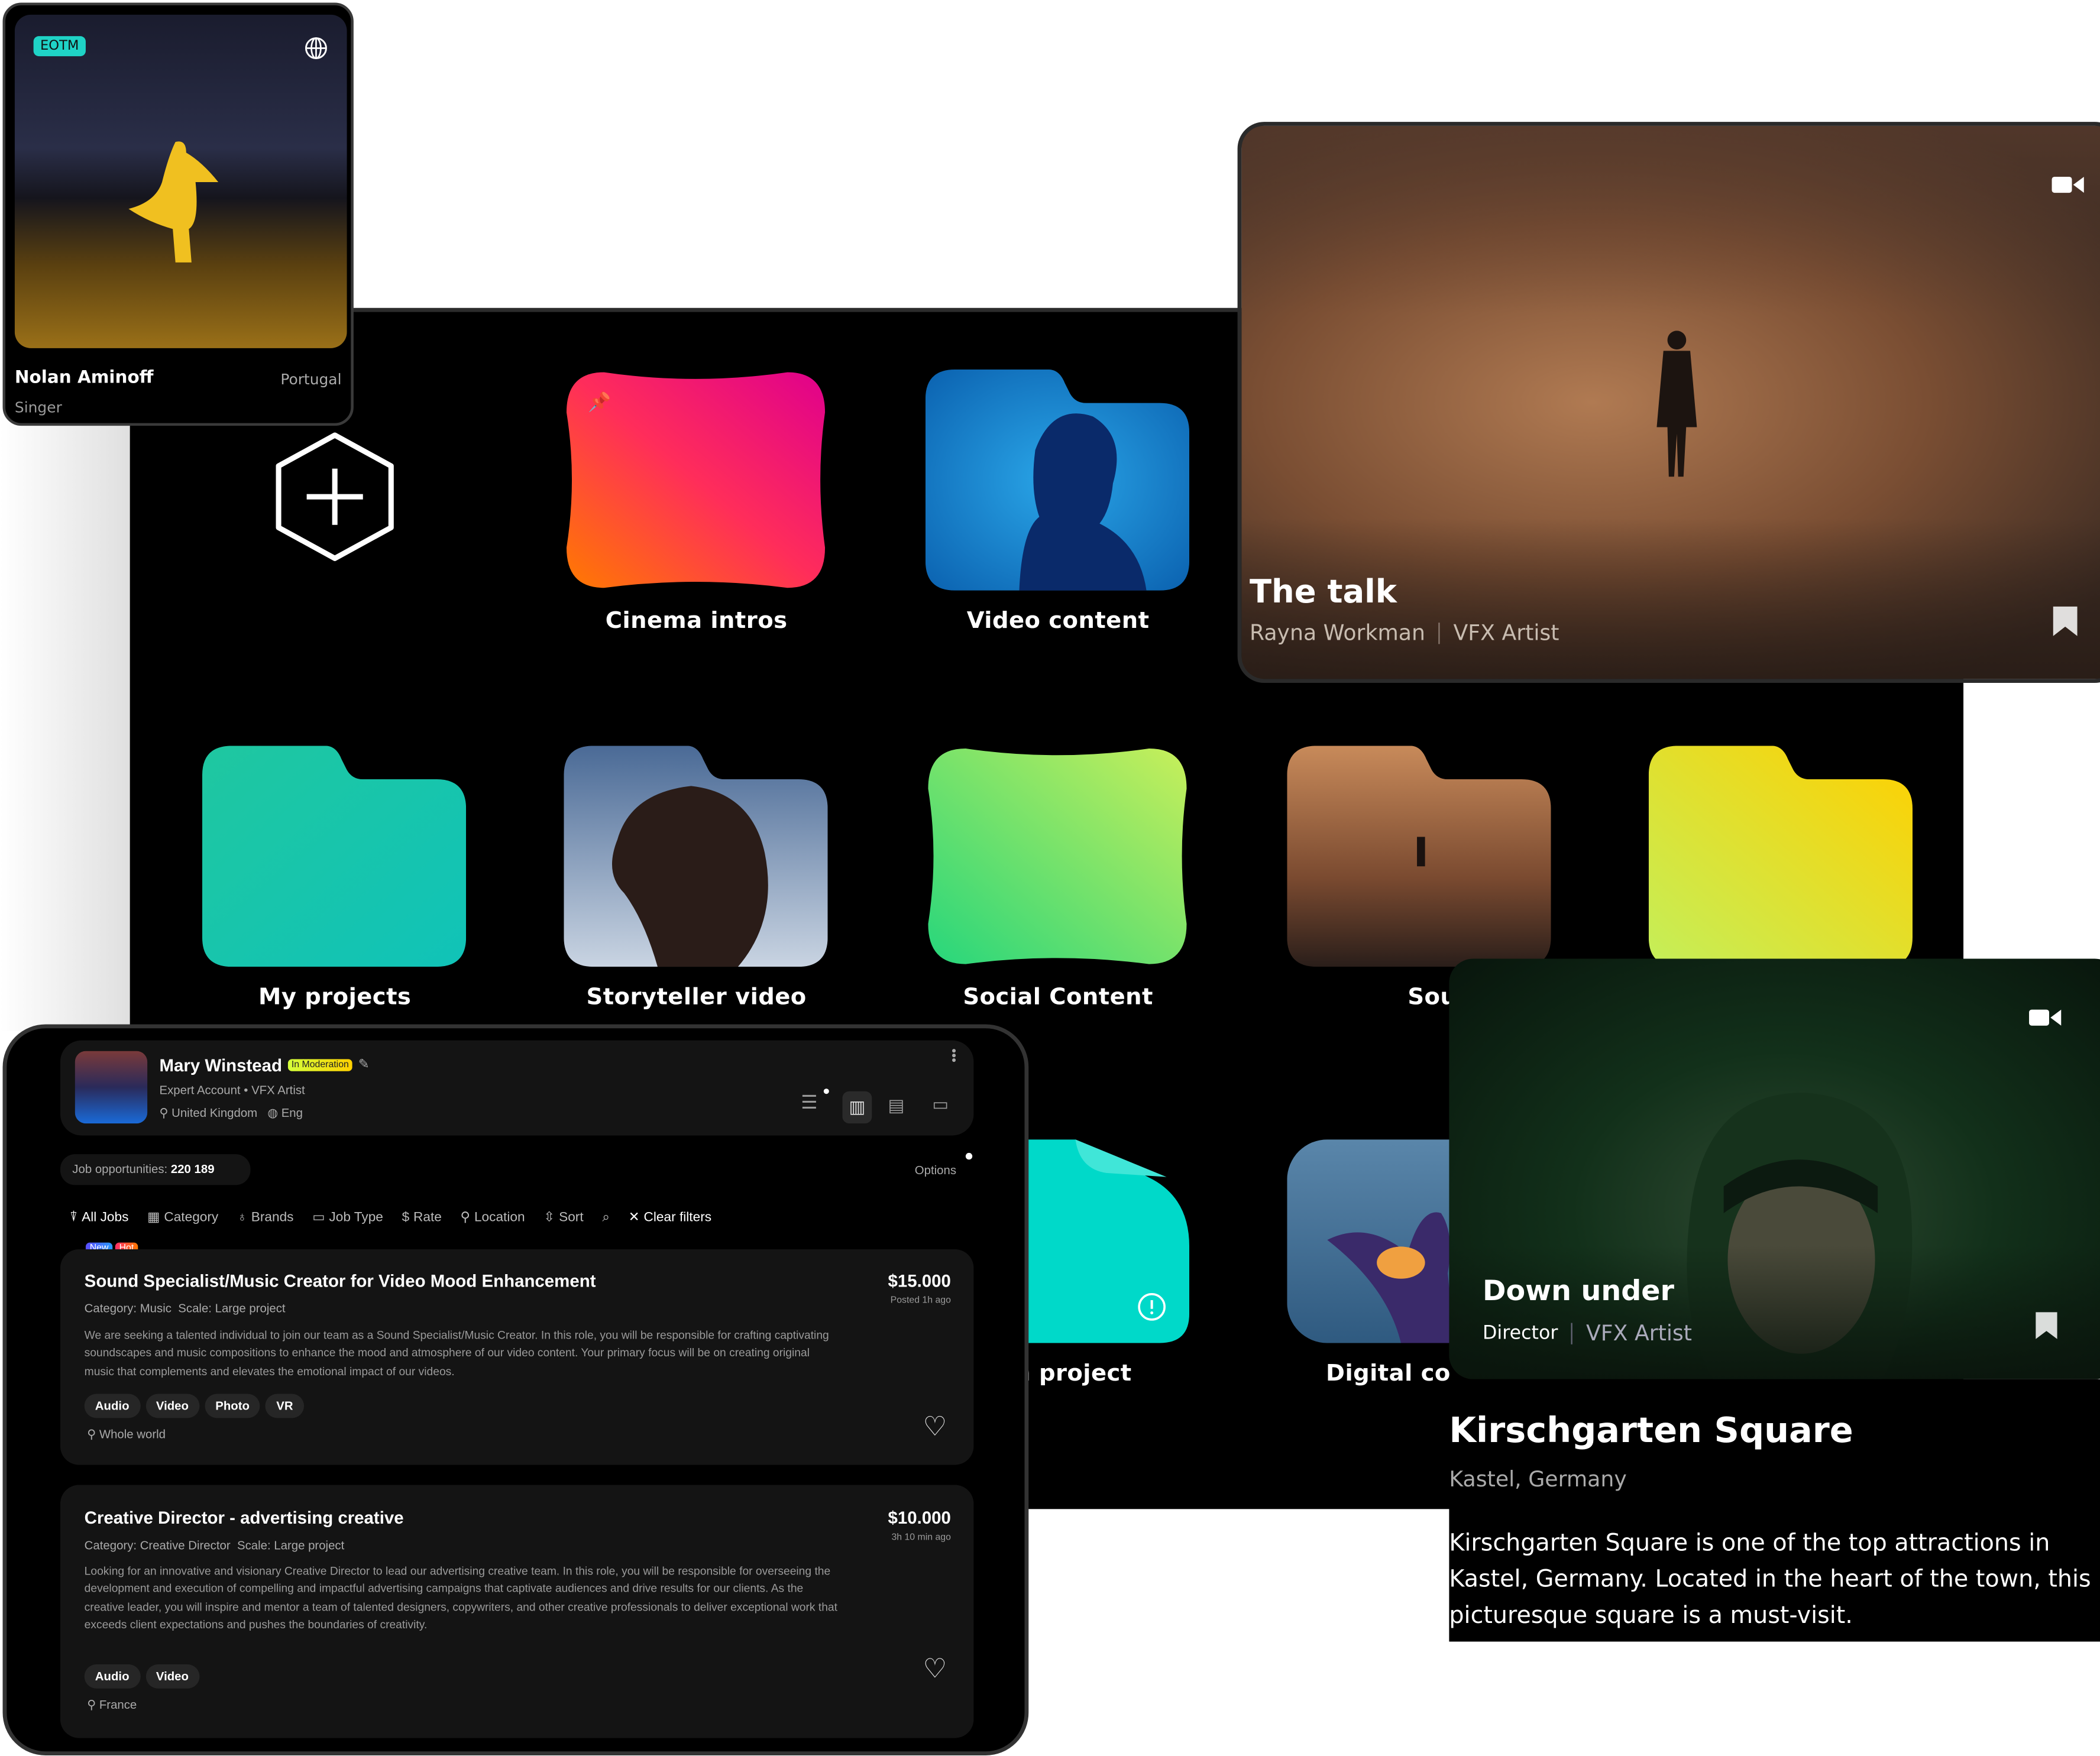  What do you see at coordinates (285, 1406) in the screenshot?
I see `tag: VR` at bounding box center [285, 1406].